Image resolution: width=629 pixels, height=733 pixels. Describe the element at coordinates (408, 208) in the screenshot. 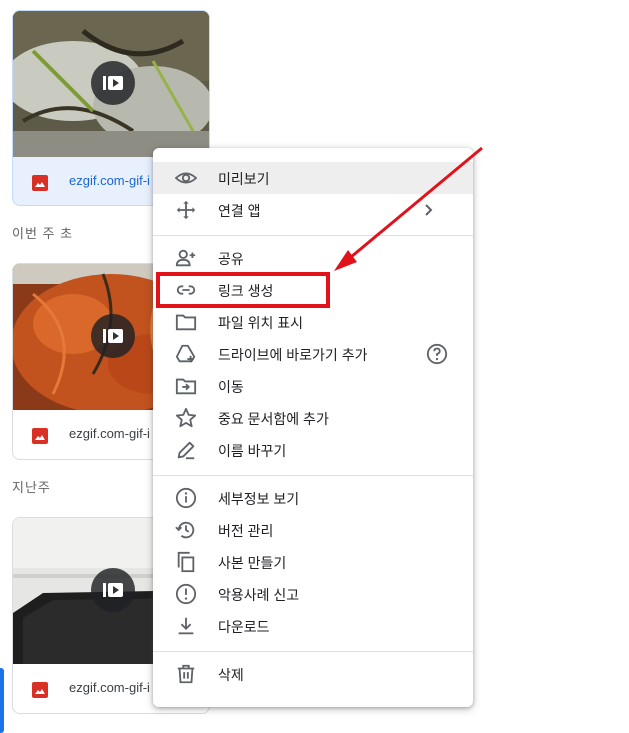

I see `annotation-arrow` at that location.